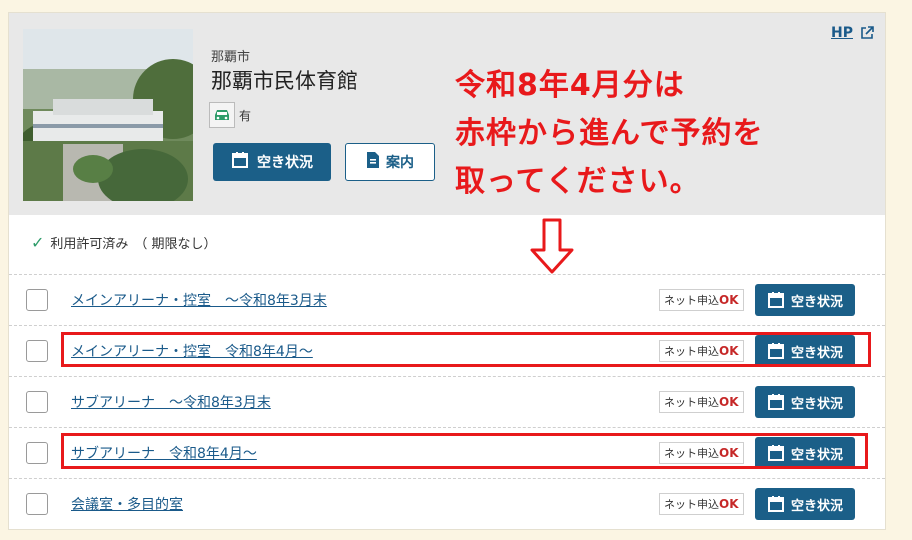 This screenshot has height=540, width=912. What do you see at coordinates (373, 162) in the screenshot?
I see `document-icon` at bounding box center [373, 162].